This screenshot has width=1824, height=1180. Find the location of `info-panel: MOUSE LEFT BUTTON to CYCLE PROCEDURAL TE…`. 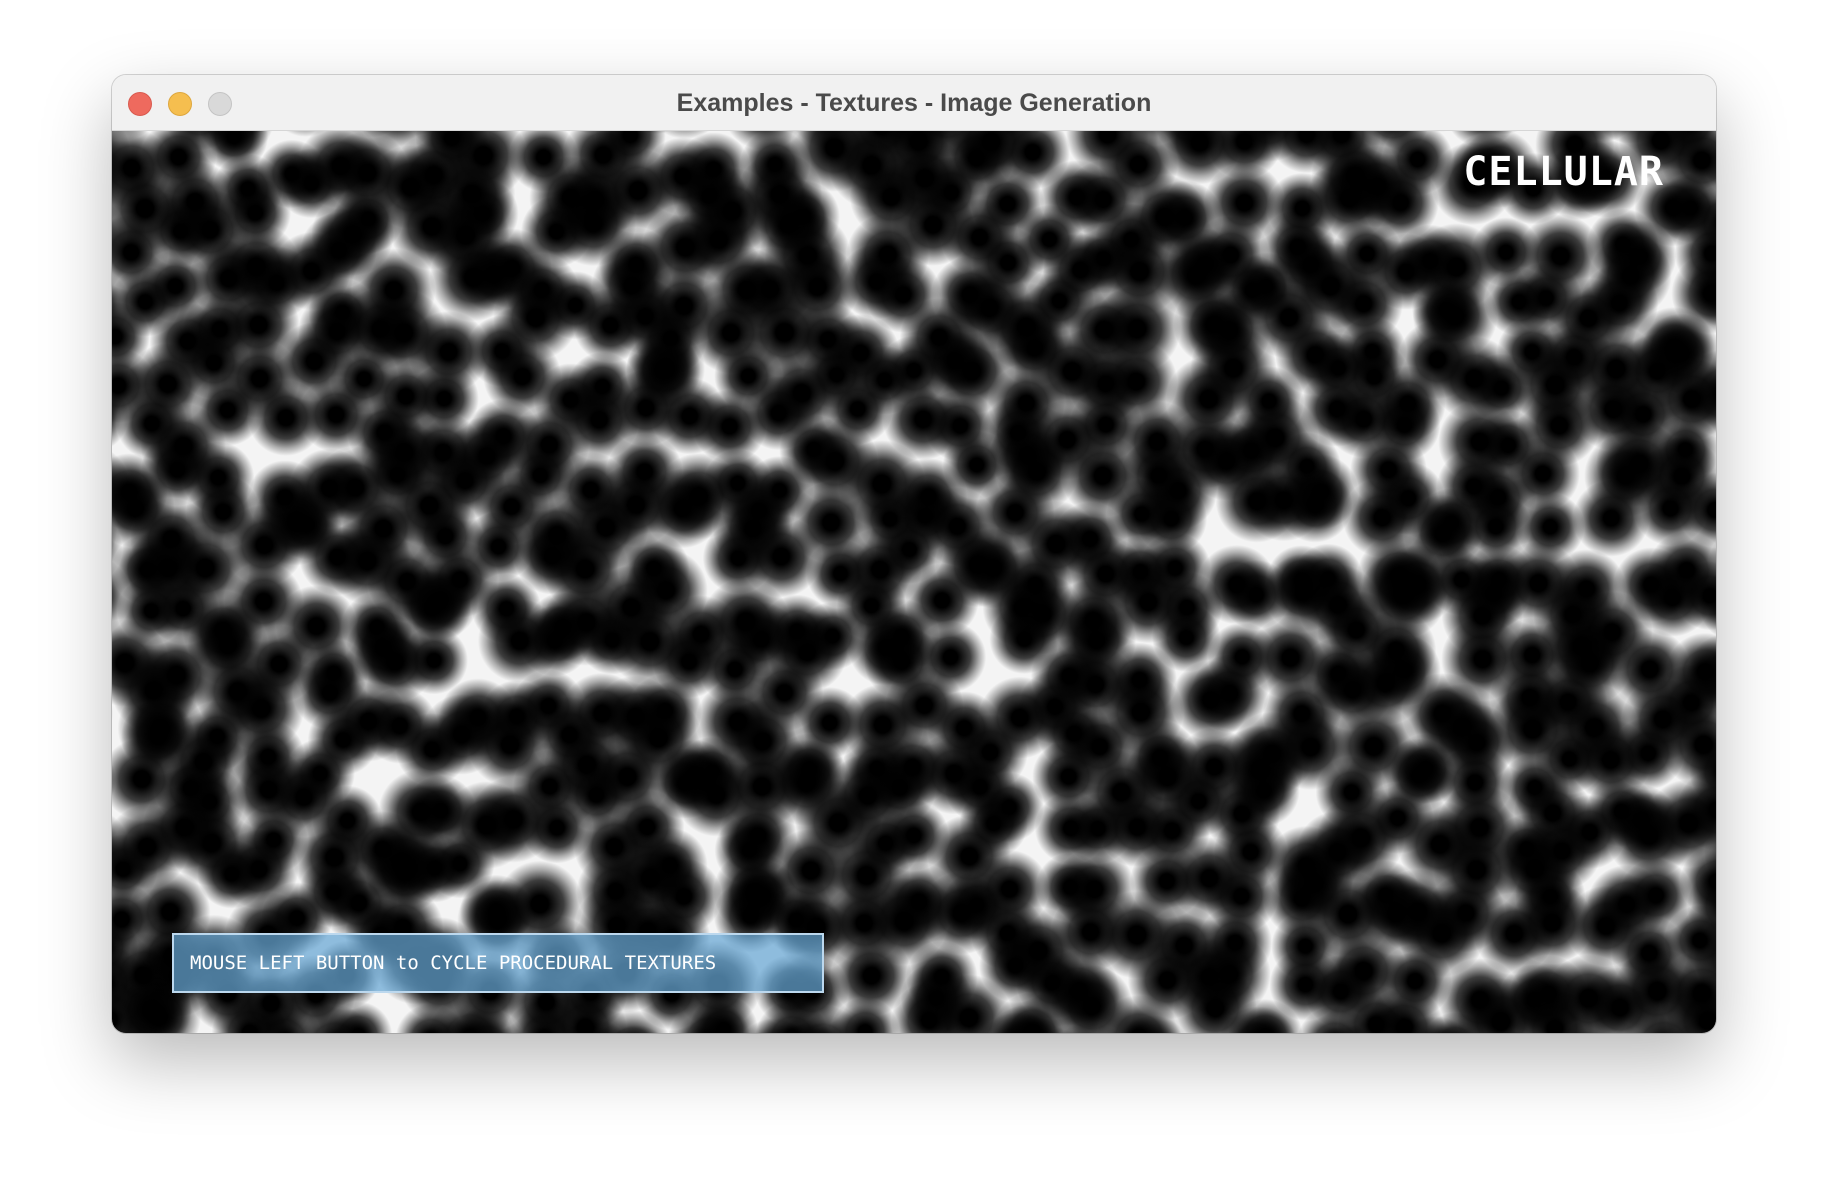

info-panel: MOUSE LEFT BUTTON to CYCLE PROCEDURAL TE… is located at coordinates (498, 963).